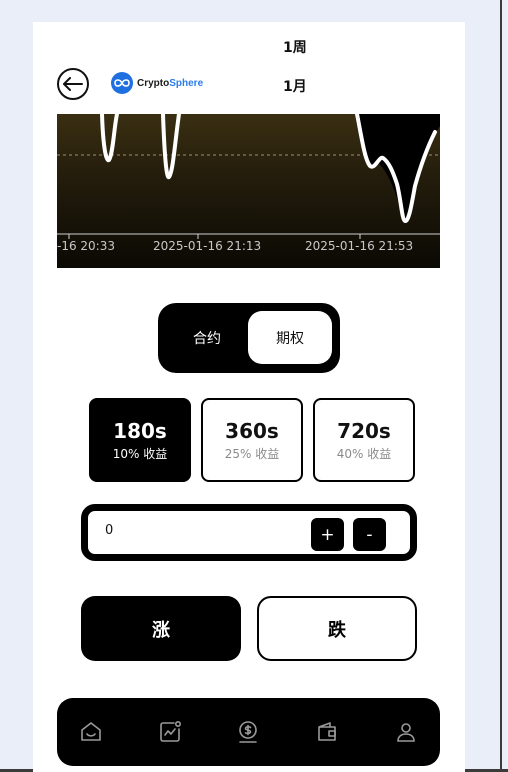 The height and width of the screenshot is (772, 508). I want to click on period-week-label: 1周, so click(295, 47).